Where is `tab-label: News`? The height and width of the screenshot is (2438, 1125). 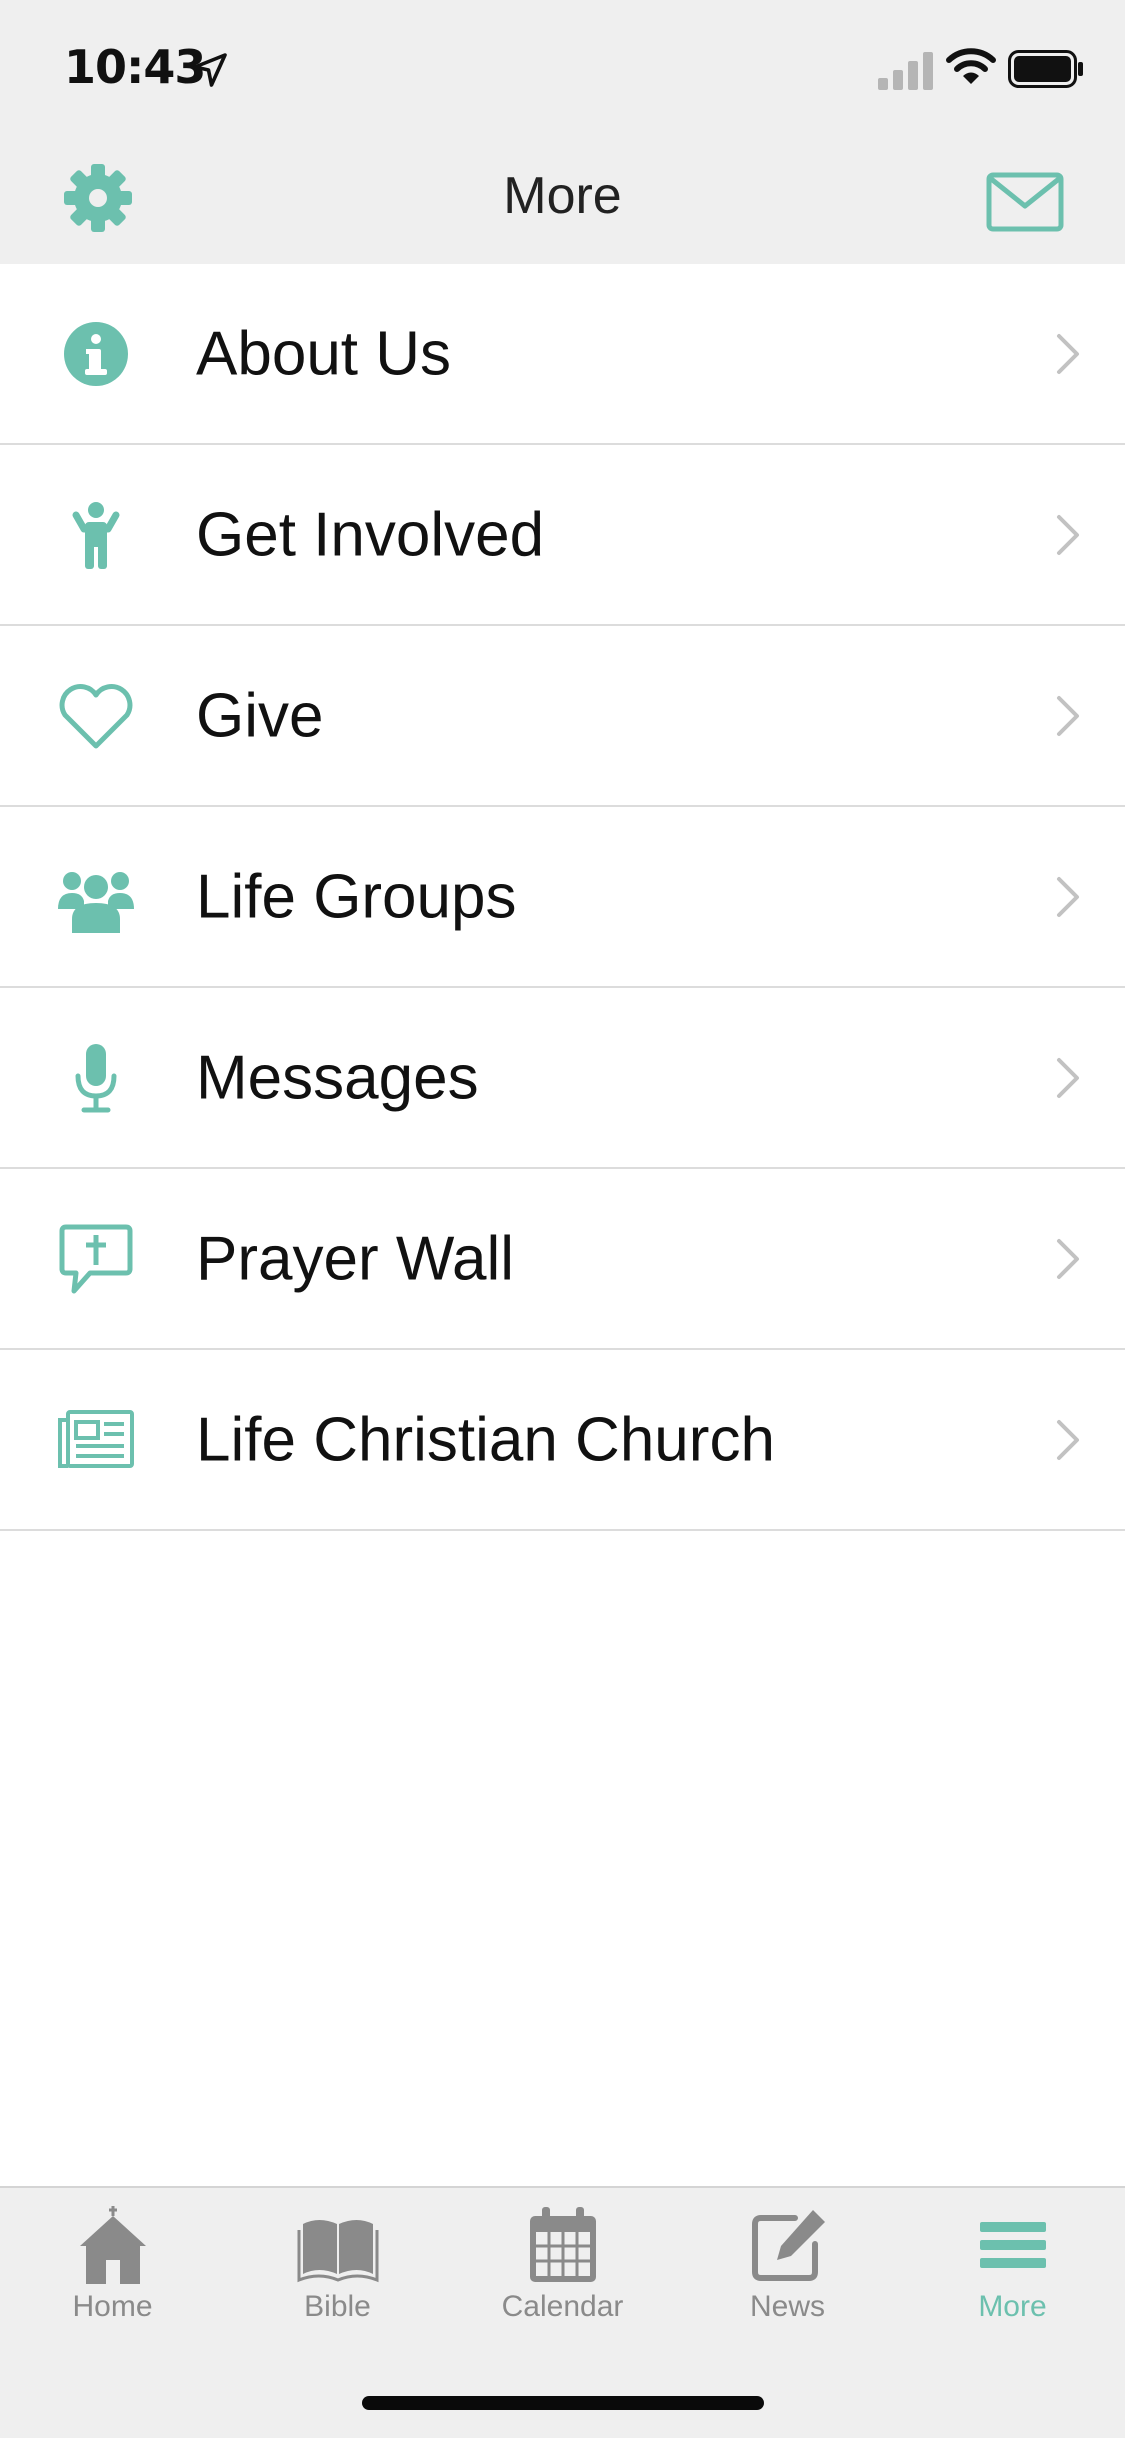 tab-label: News is located at coordinates (787, 2306).